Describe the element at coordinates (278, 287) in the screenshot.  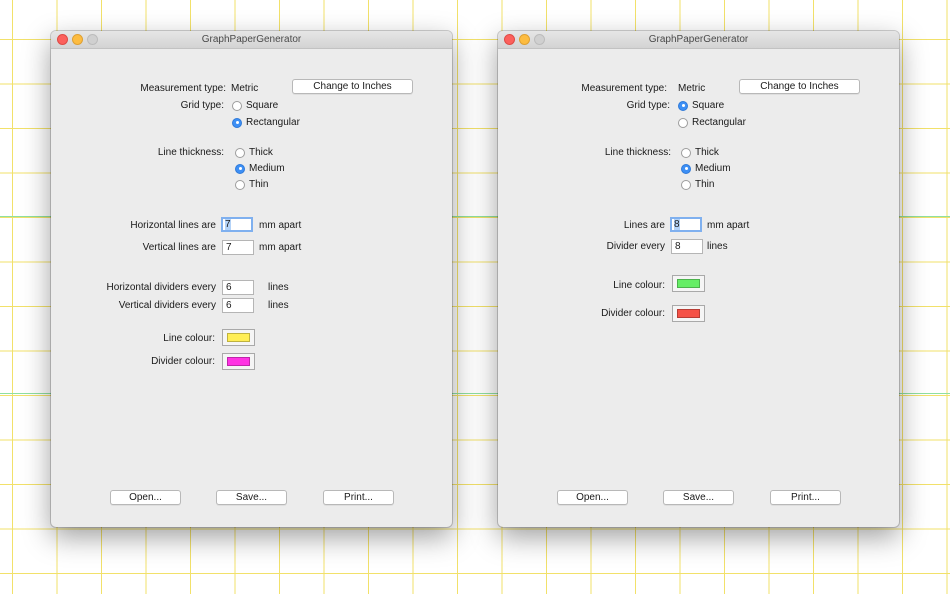
I see `horizontal-dividers-unit: lines` at that location.